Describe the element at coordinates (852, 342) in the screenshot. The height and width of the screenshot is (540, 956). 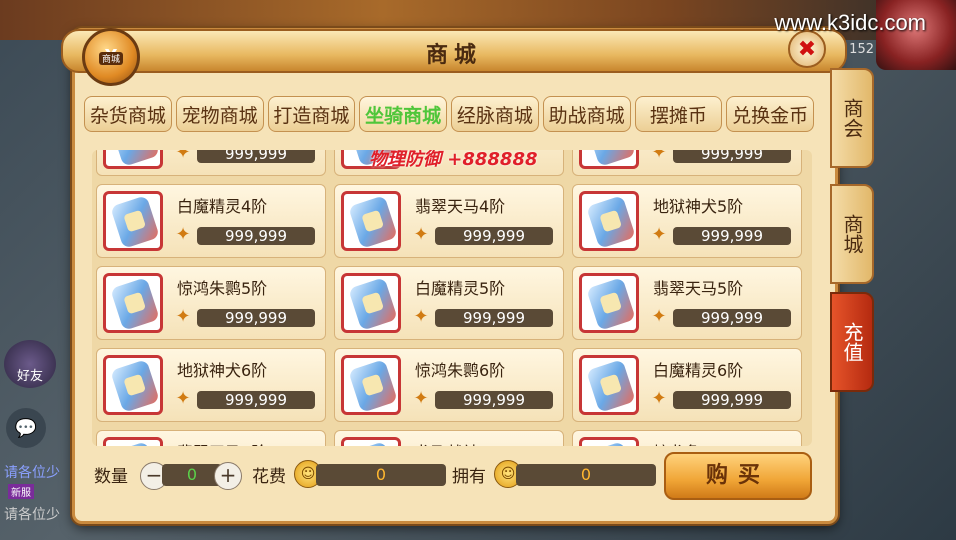
I see `side-tab-recharge: 充值` at that location.